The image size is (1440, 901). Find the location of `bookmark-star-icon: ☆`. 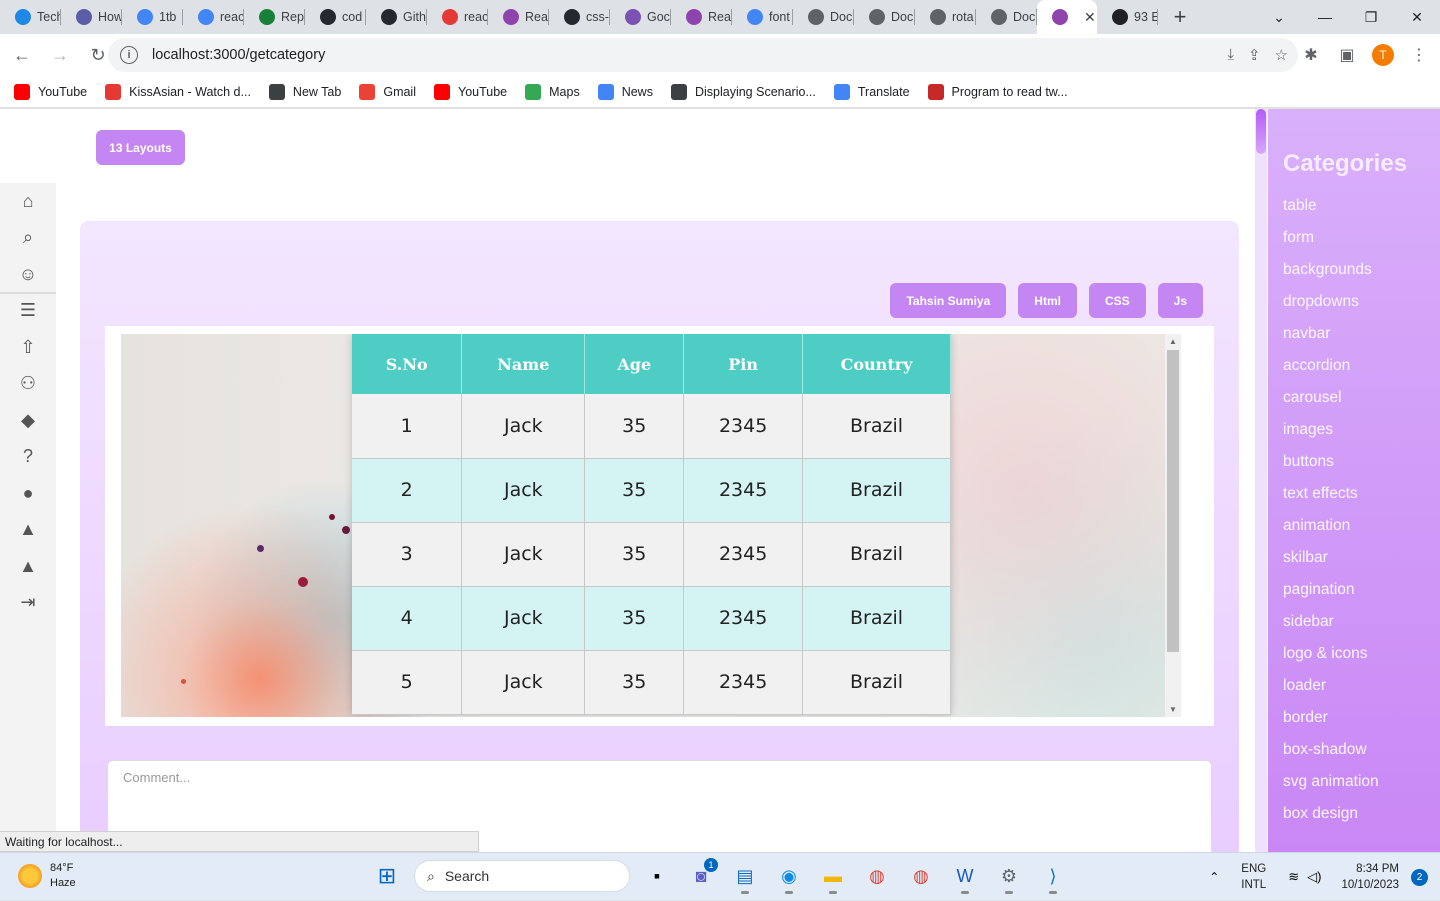

bookmark-star-icon: ☆ is located at coordinates (1281, 55).